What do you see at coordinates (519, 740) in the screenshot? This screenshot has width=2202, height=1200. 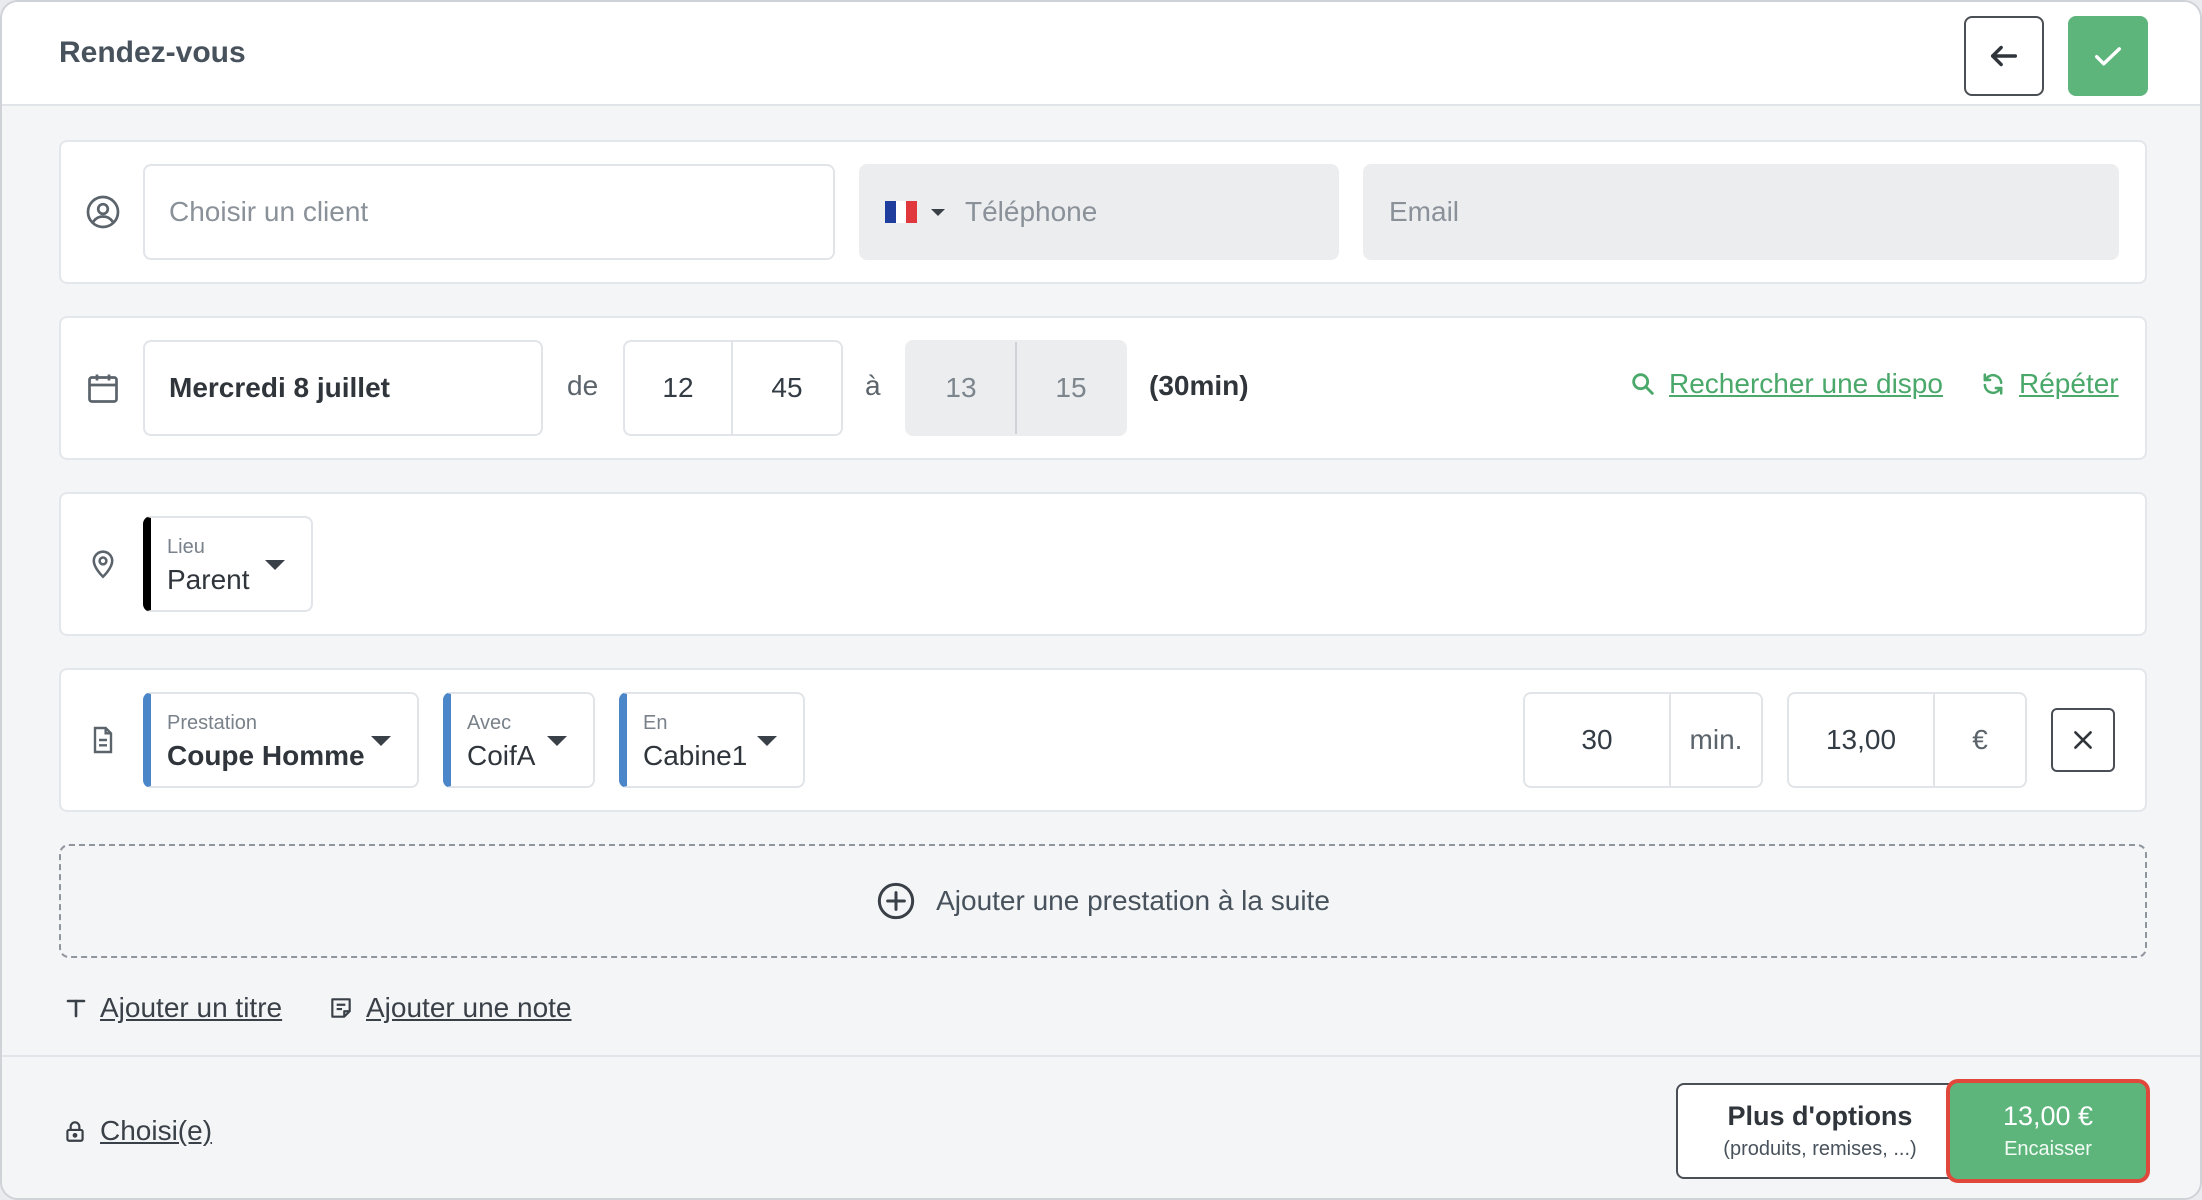 I see `employee-select: Avec CoifA` at bounding box center [519, 740].